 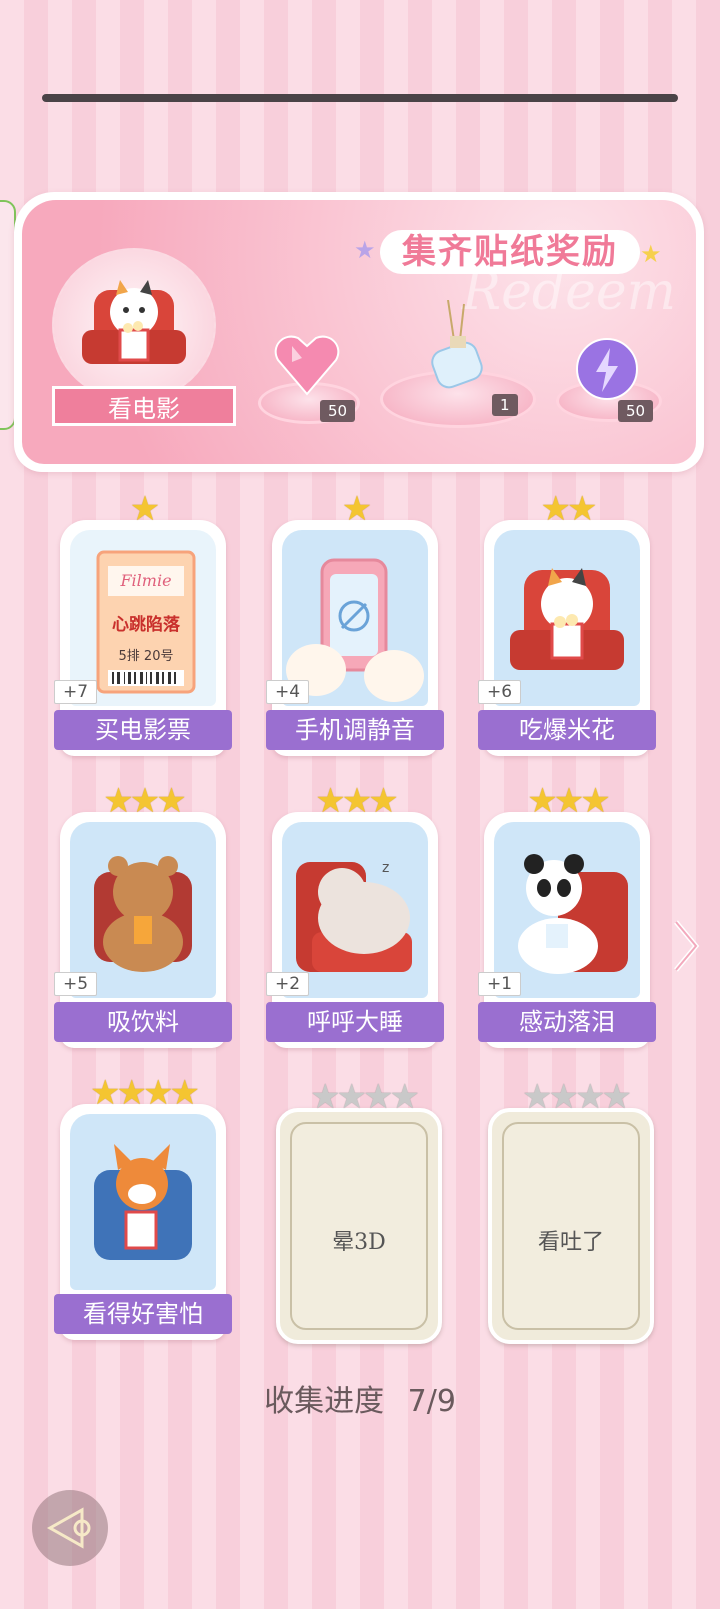 I want to click on locked-sticker-card: ★★★★ 看吐了, so click(x=571, y=1211).